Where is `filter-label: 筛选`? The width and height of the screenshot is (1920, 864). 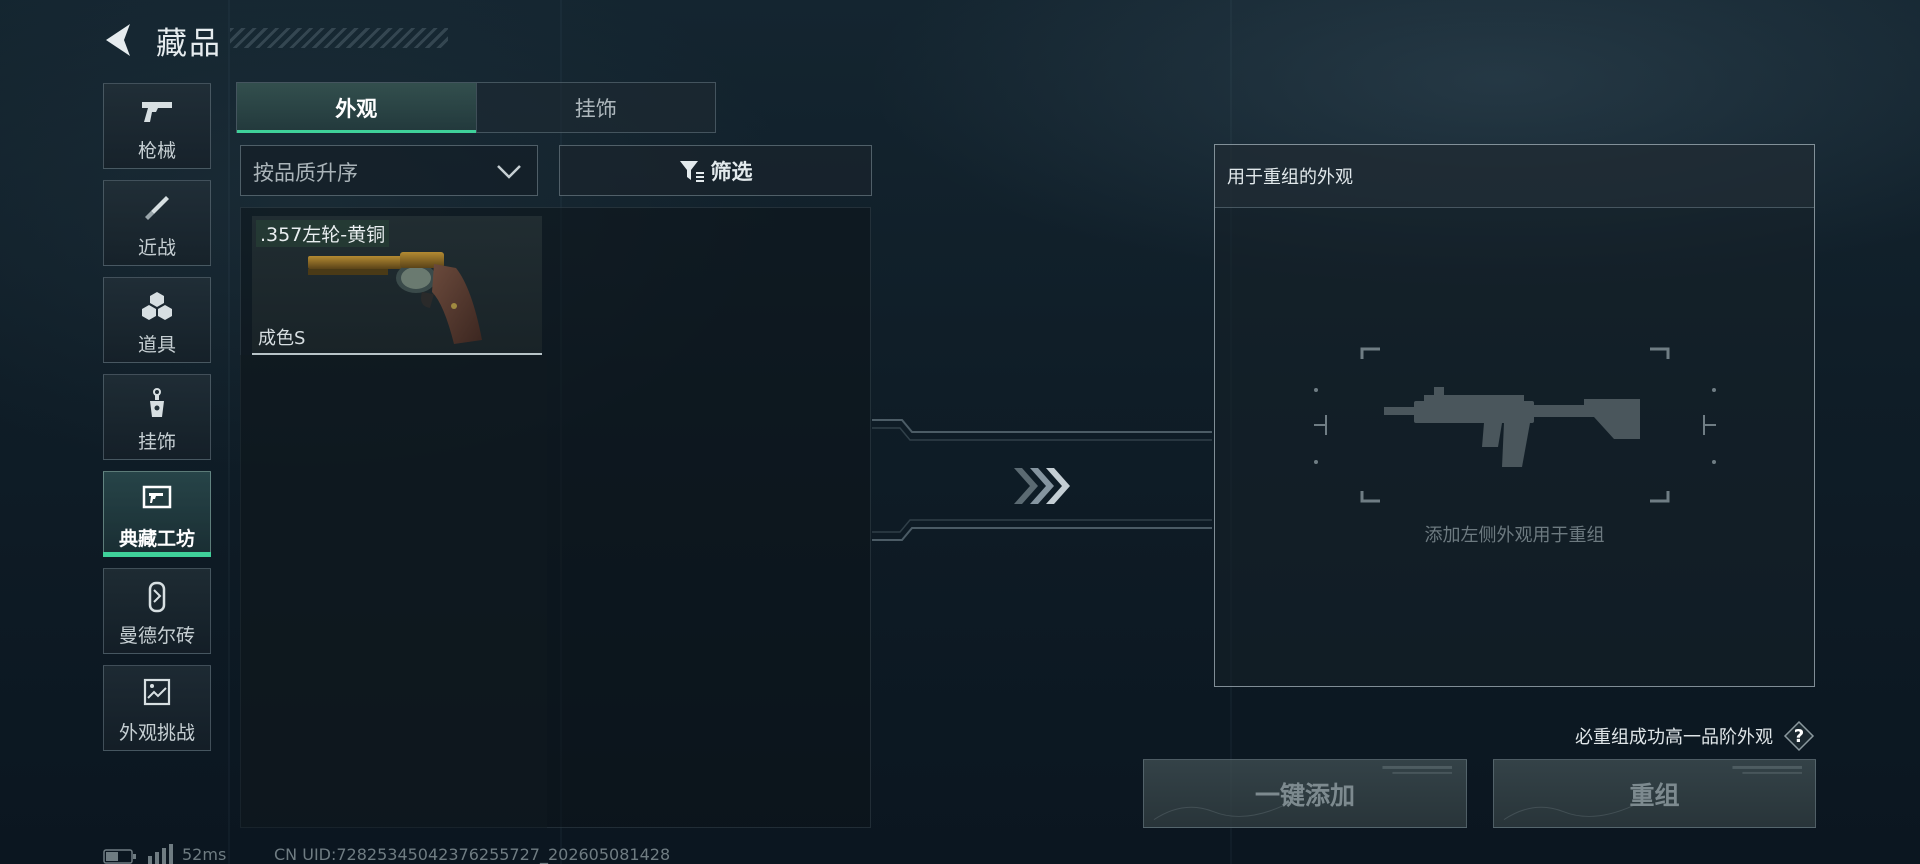
filter-label: 筛选 is located at coordinates (731, 171).